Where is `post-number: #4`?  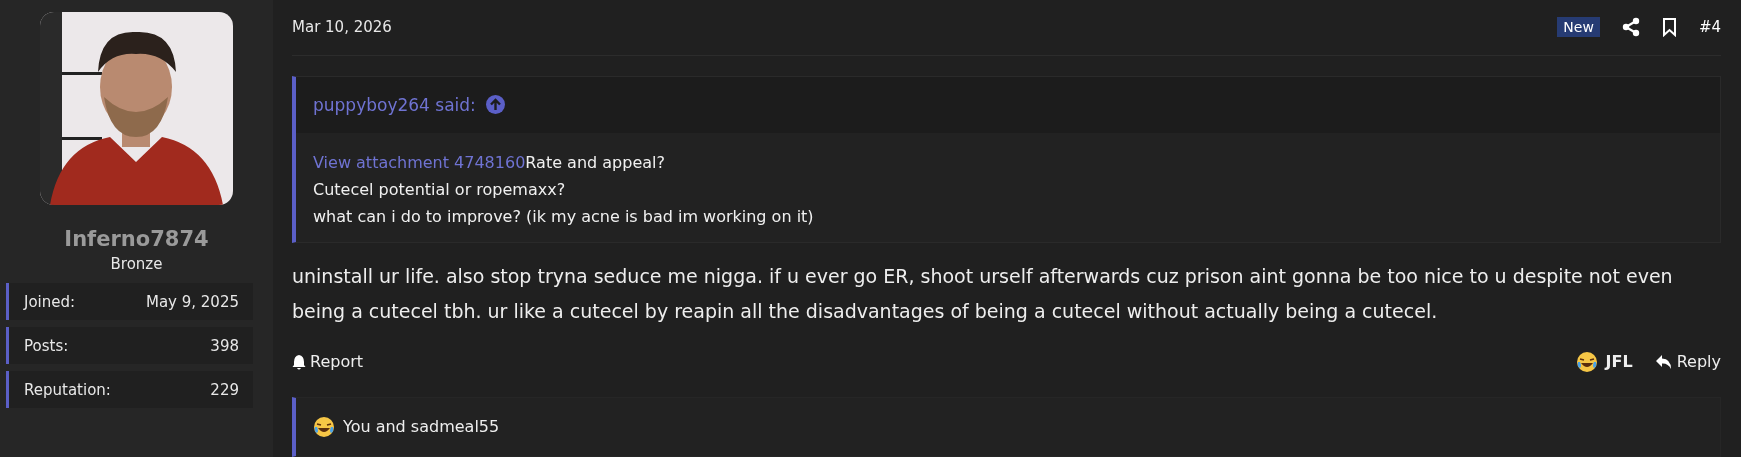
post-number: #4 is located at coordinates (1709, 27).